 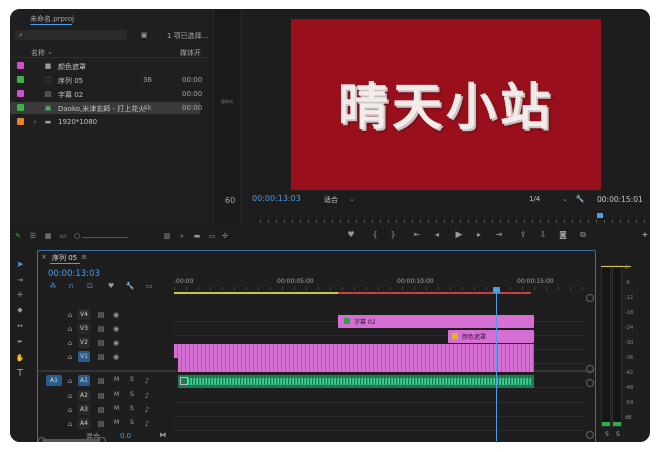 I want to click on timeline-tab: 序列 05, so click(x=64, y=258).